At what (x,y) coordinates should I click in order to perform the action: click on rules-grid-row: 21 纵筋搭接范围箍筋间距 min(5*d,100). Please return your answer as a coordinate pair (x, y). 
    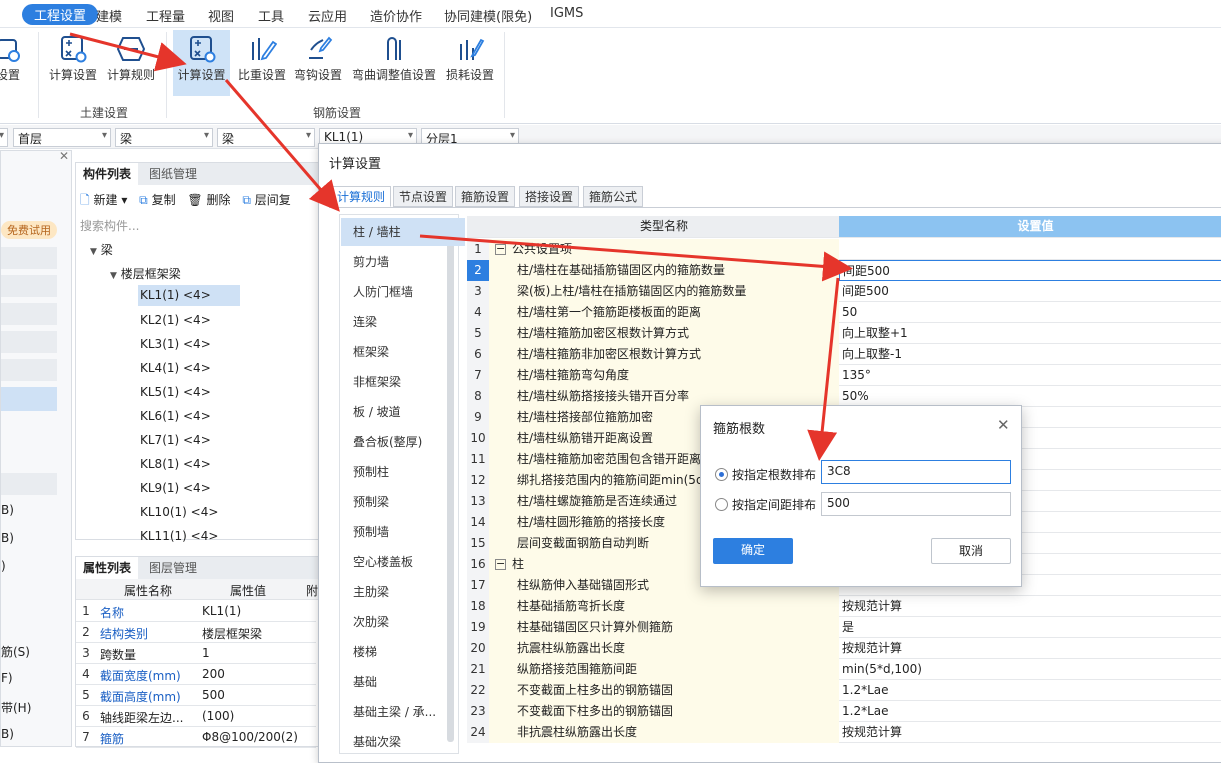
    Looking at the image, I should click on (844, 669).